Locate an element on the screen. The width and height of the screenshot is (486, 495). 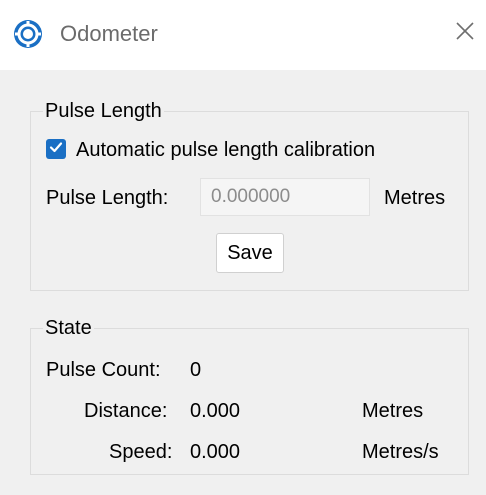
pulse-count-value: 0 is located at coordinates (196, 370).